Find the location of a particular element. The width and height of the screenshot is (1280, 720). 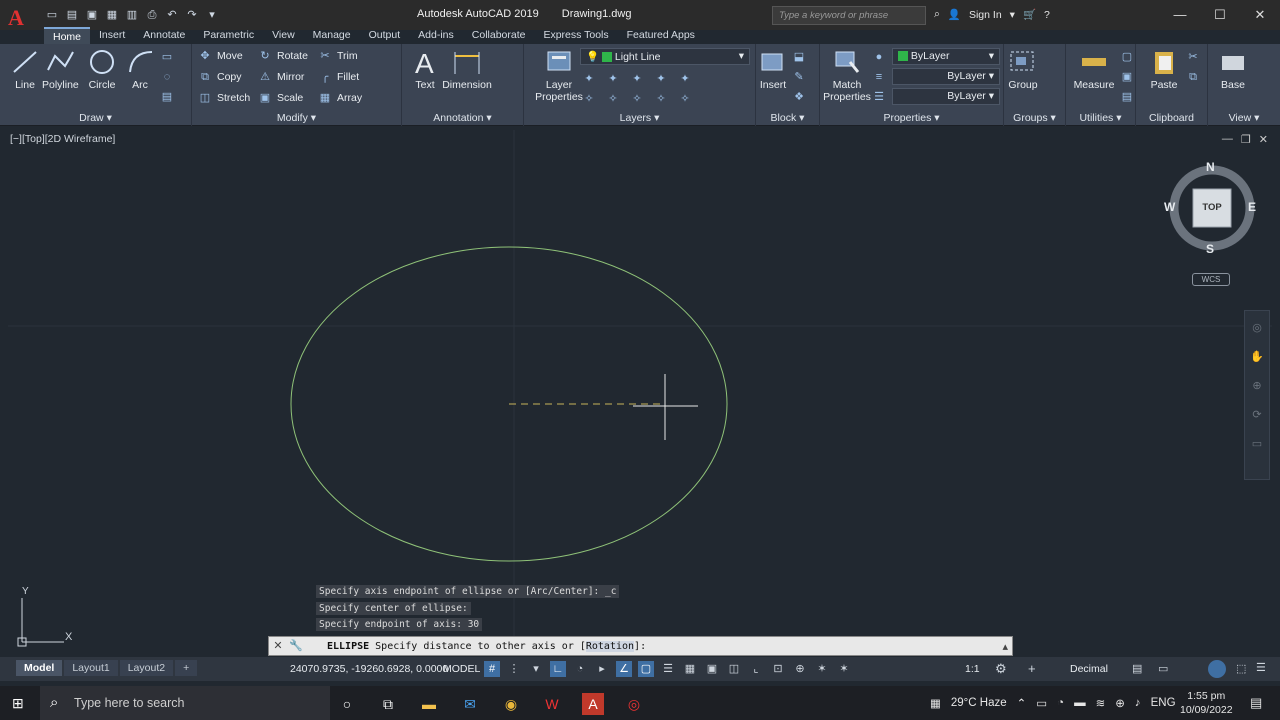

save-icon: ▣ is located at coordinates (92, 15).